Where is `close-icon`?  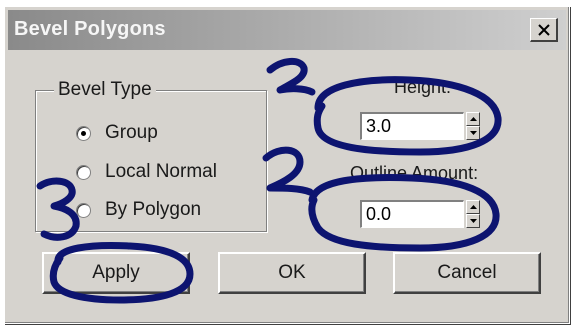
close-icon is located at coordinates (543, 29).